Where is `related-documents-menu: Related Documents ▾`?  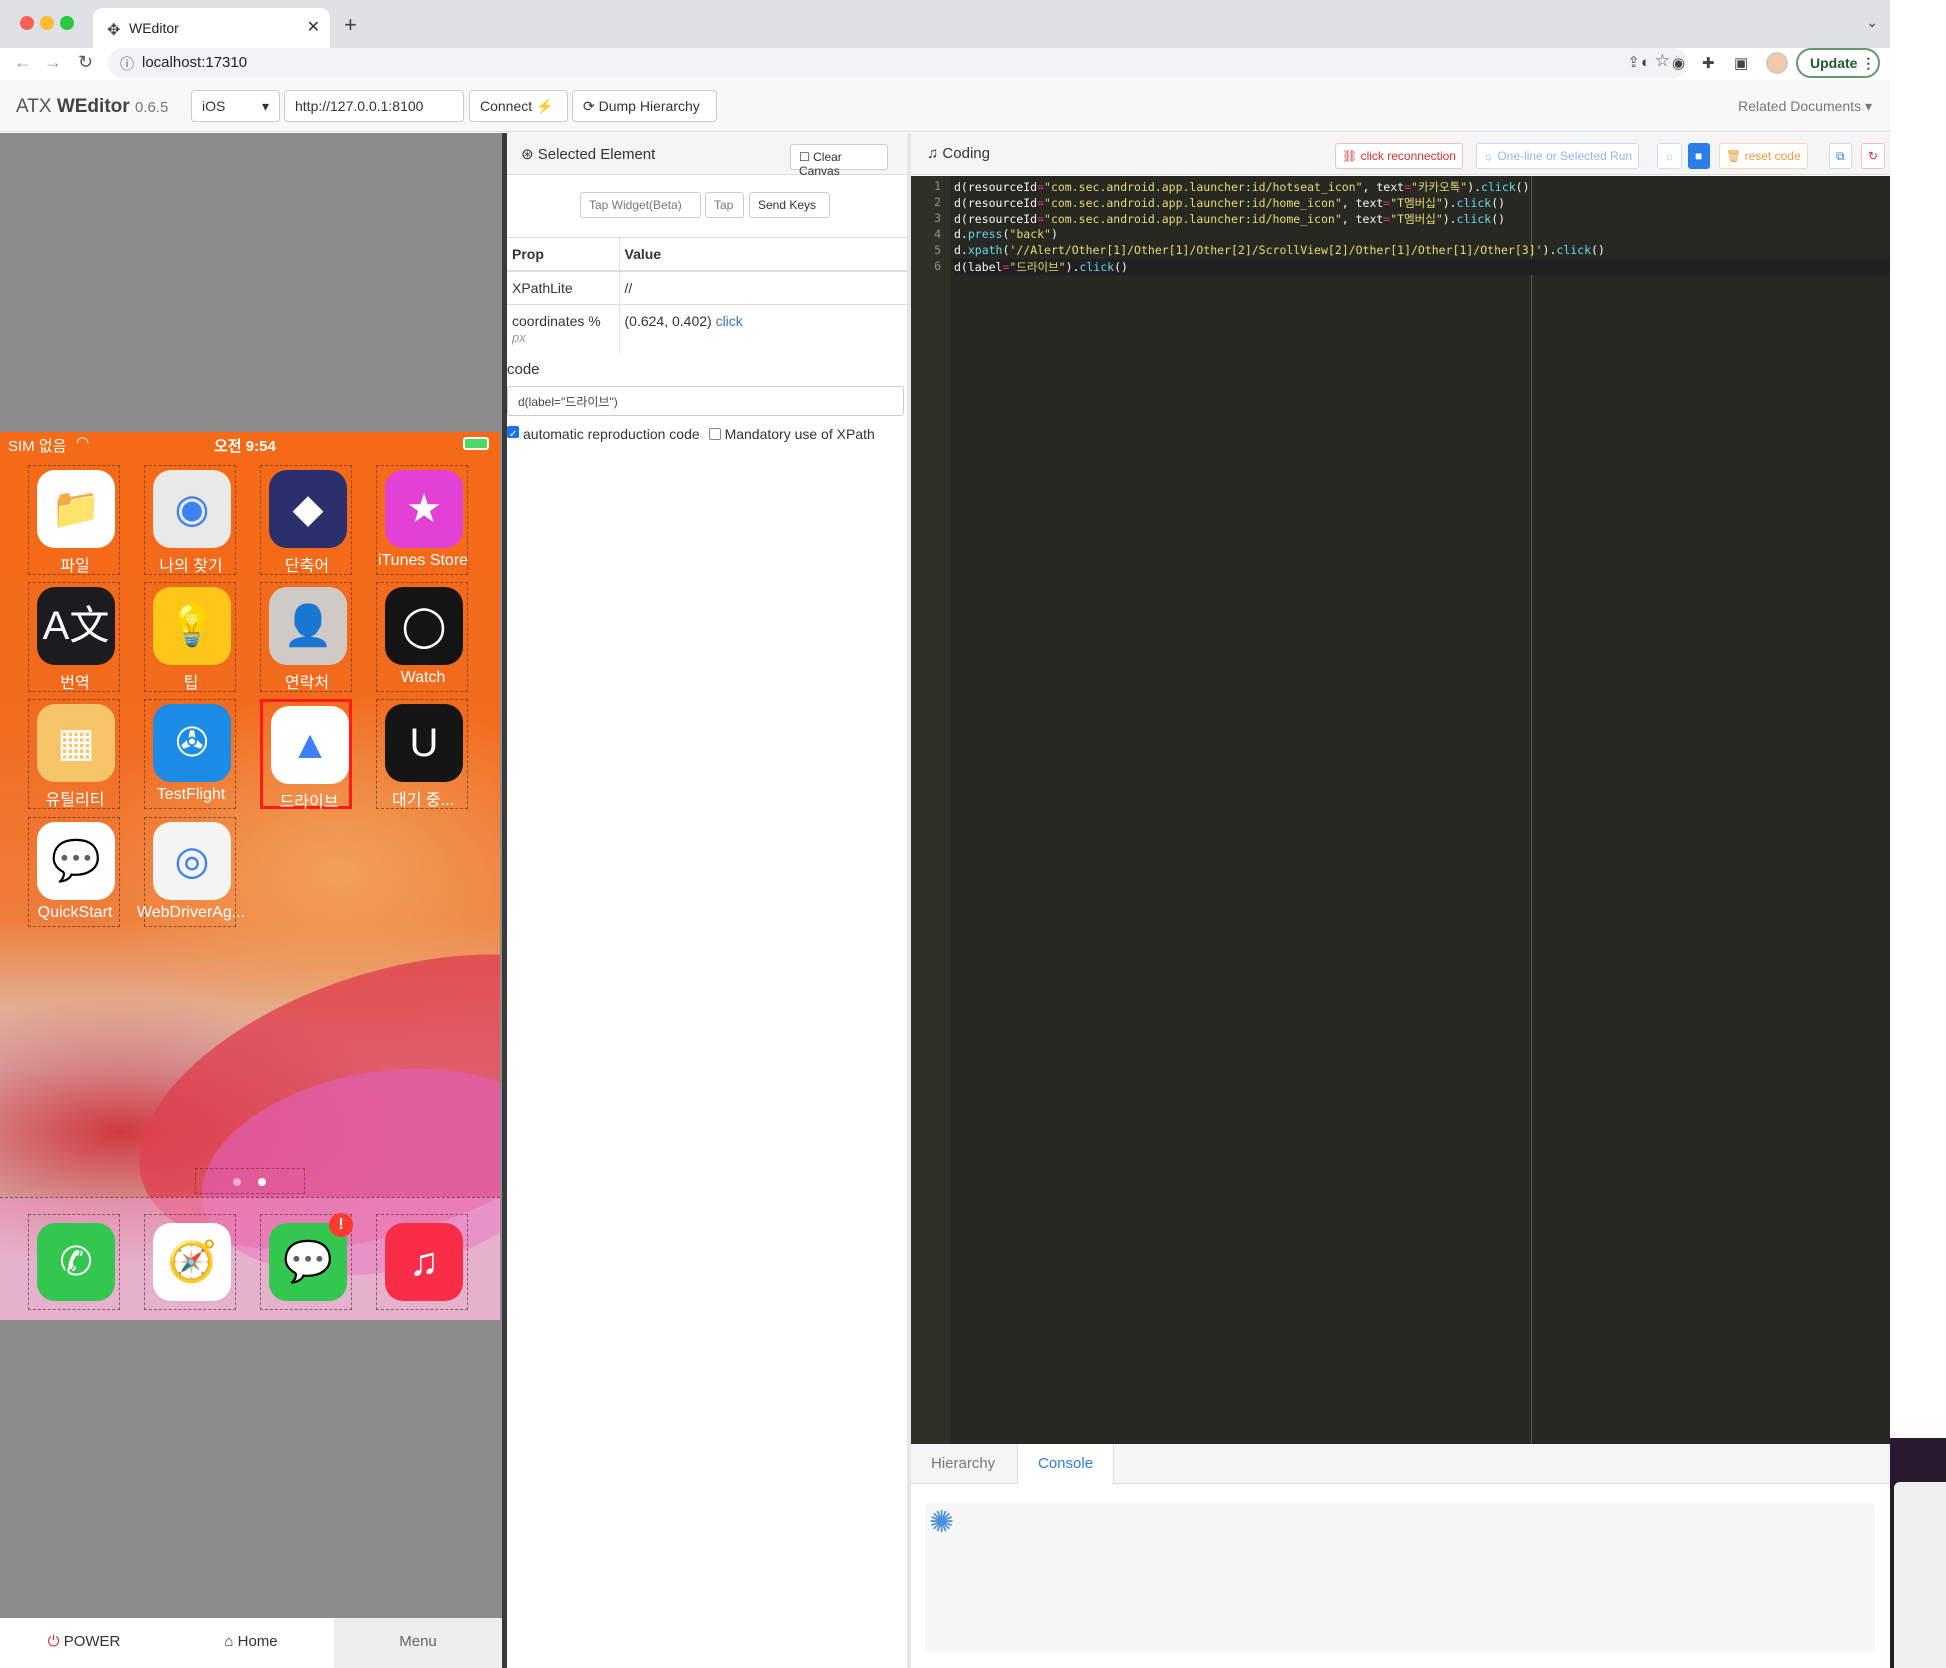
related-documents-menu: Related Documents ▾ is located at coordinates (1805, 106).